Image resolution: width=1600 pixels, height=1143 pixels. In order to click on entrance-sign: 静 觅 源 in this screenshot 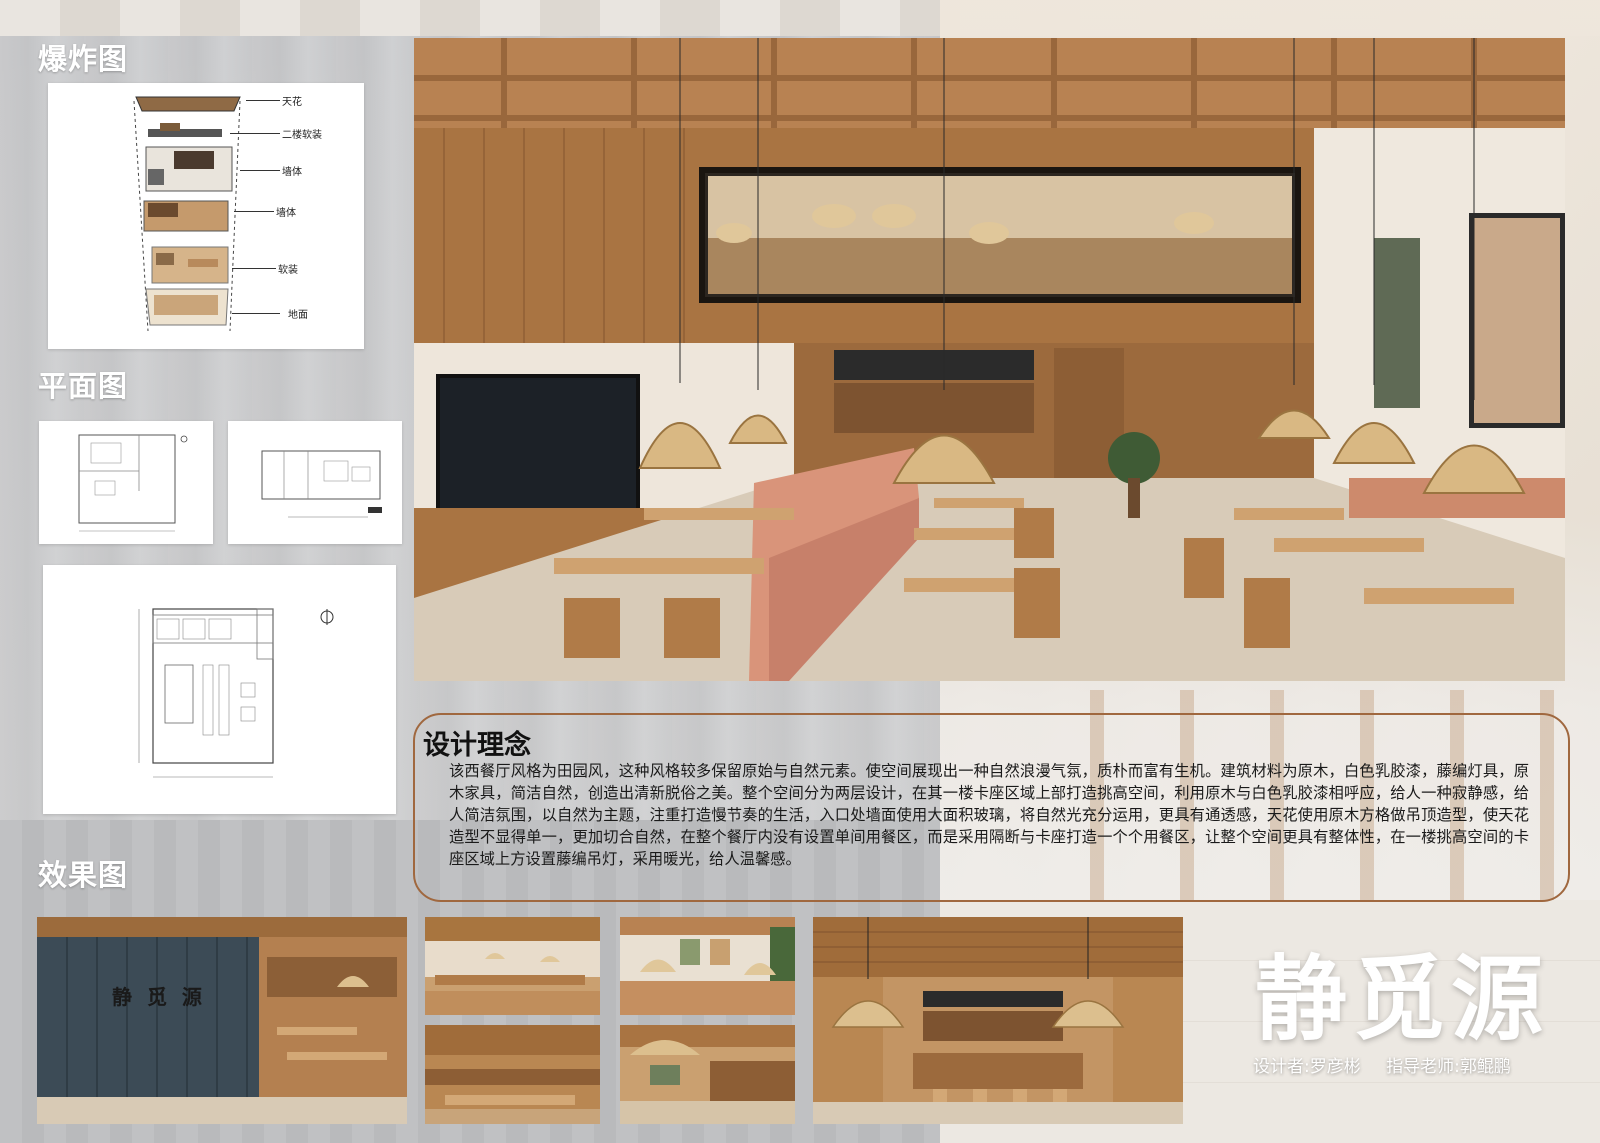, I will do `click(159, 997)`.